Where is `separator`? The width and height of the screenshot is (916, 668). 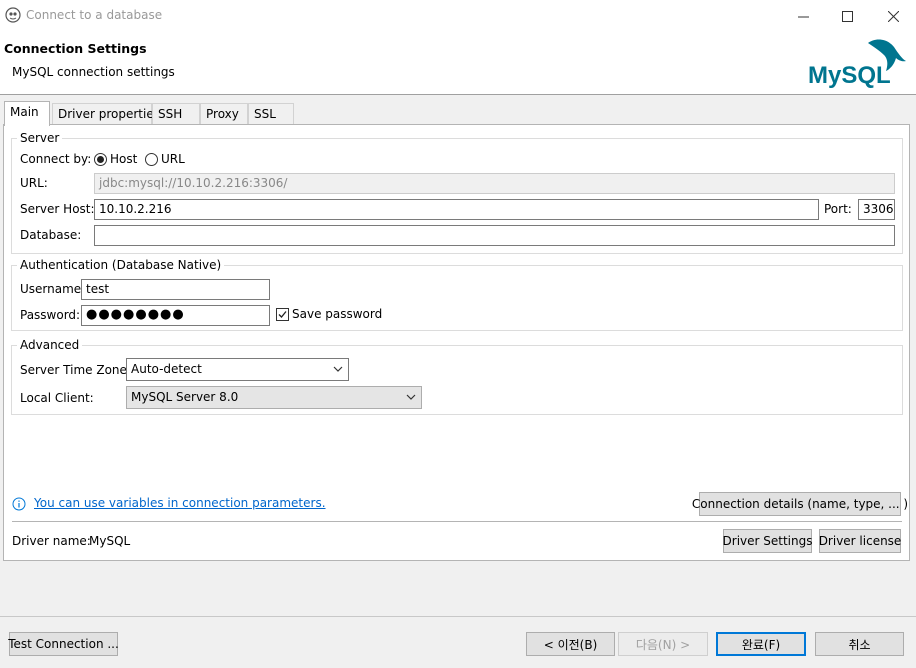
separator is located at coordinates (457, 521).